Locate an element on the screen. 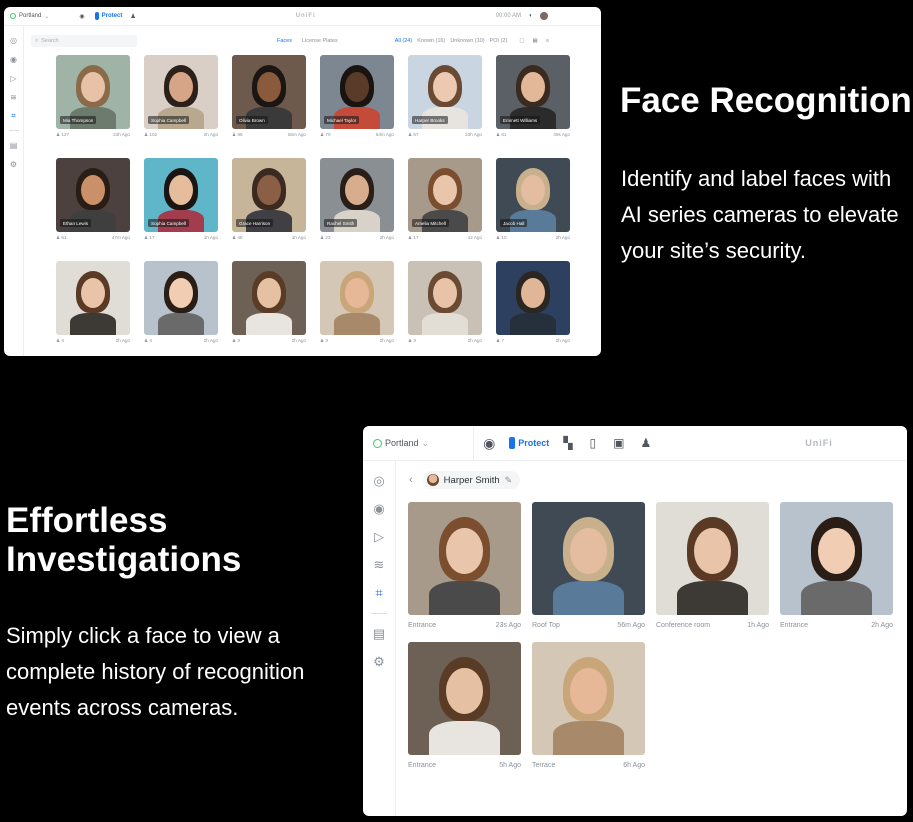  face-thumbnail: Emmett Williams is located at coordinates (533, 92).